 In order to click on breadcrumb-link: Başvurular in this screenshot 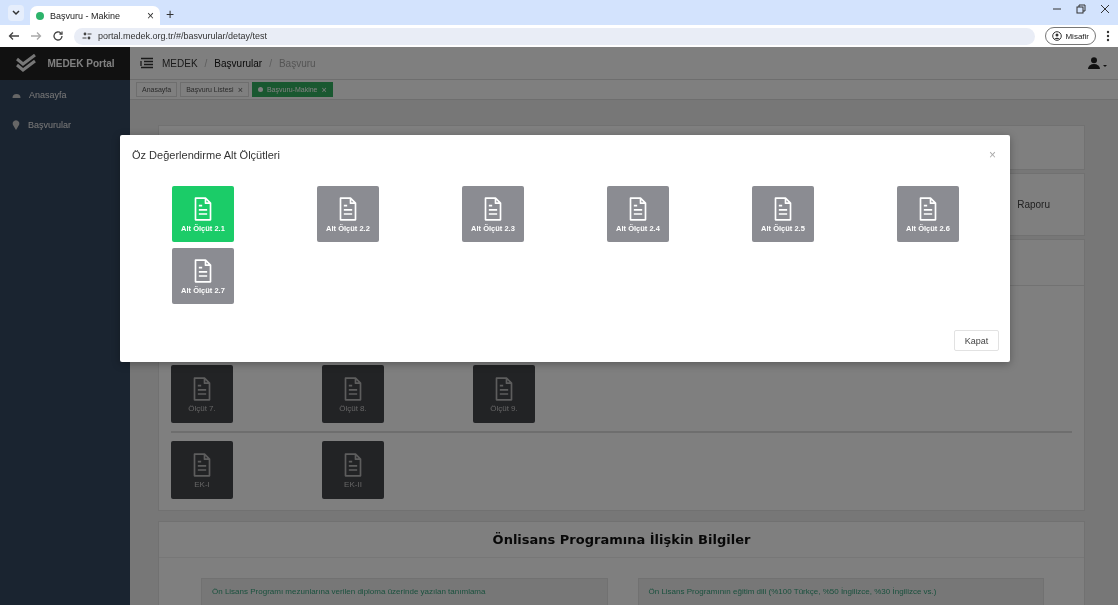, I will do `click(238, 63)`.